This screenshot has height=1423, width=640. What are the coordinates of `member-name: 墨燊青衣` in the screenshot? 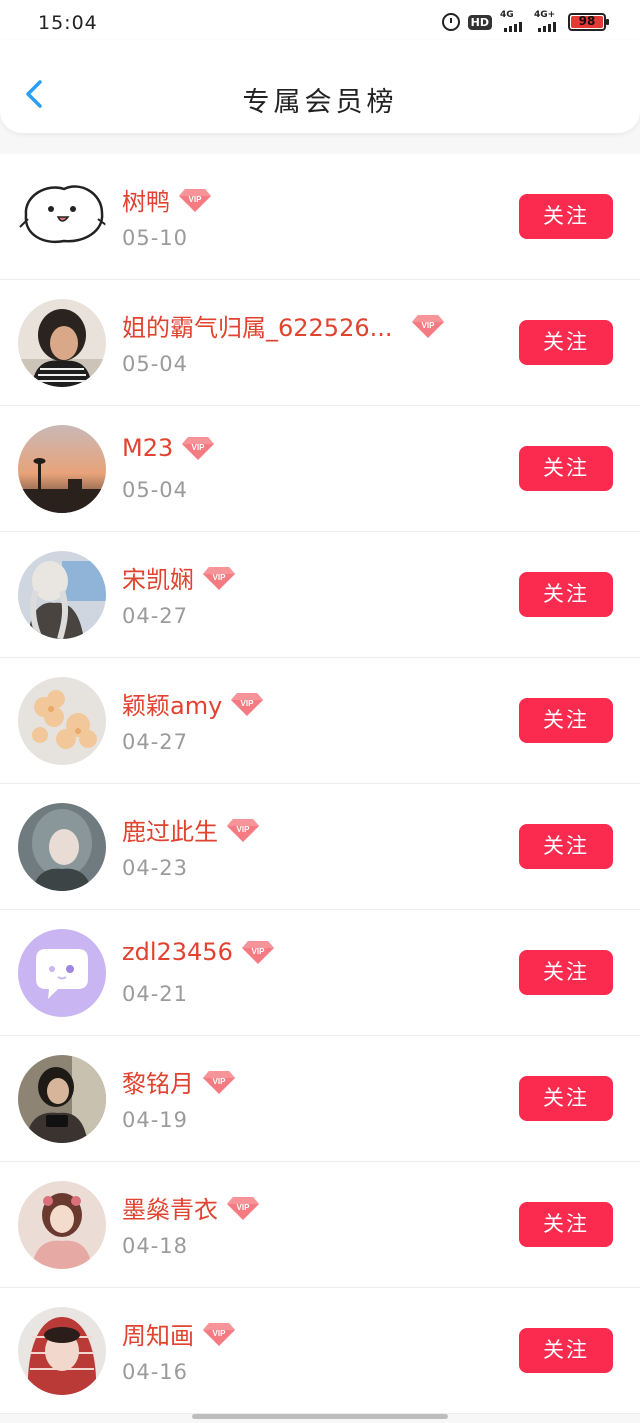 It's located at (170, 1210).